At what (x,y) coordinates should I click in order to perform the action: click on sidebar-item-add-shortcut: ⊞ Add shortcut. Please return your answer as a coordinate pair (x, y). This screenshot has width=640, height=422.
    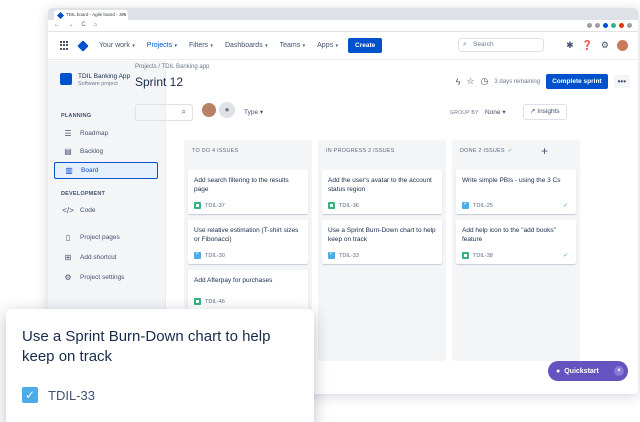
    Looking at the image, I should click on (106, 257).